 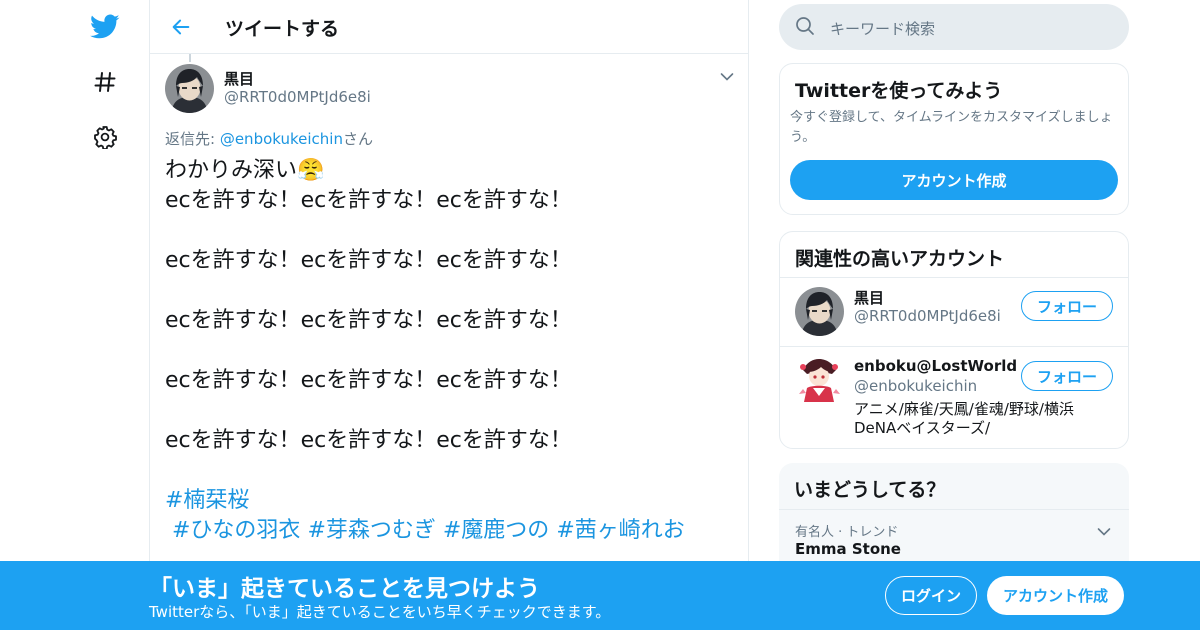 I want to click on trend-meta: 有名人 · トレンド, so click(x=847, y=532).